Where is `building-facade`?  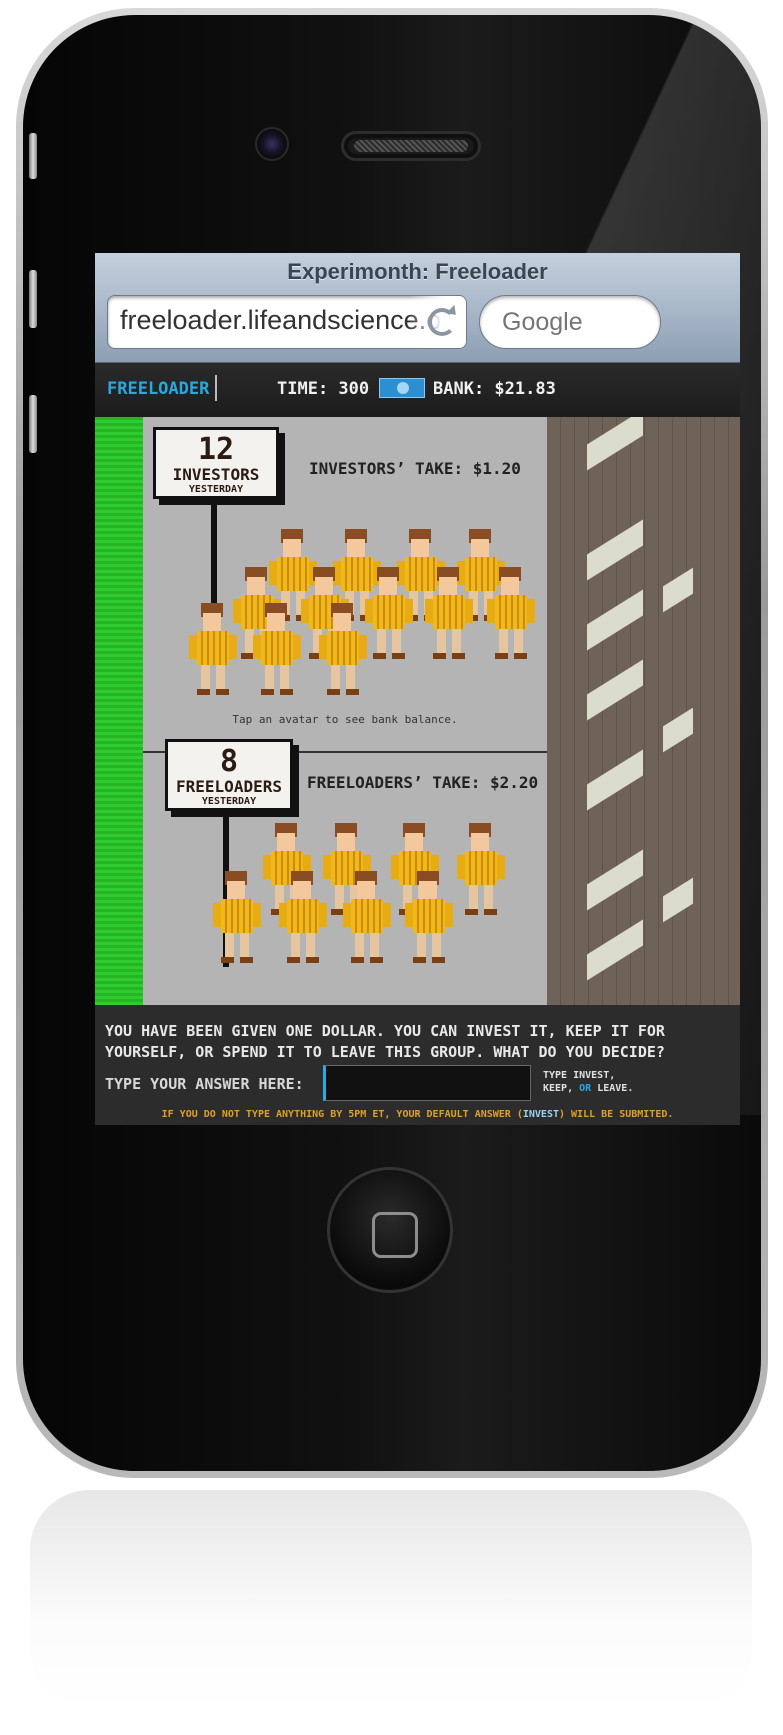
building-facade is located at coordinates (643, 711).